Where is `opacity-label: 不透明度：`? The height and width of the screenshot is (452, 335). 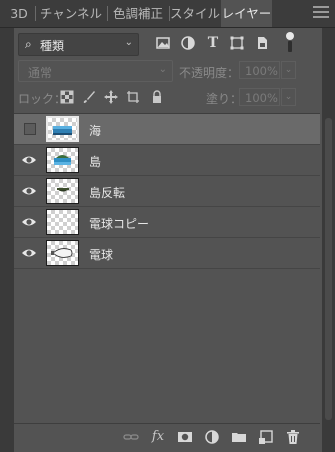 opacity-label: 不透明度： is located at coordinates (209, 73).